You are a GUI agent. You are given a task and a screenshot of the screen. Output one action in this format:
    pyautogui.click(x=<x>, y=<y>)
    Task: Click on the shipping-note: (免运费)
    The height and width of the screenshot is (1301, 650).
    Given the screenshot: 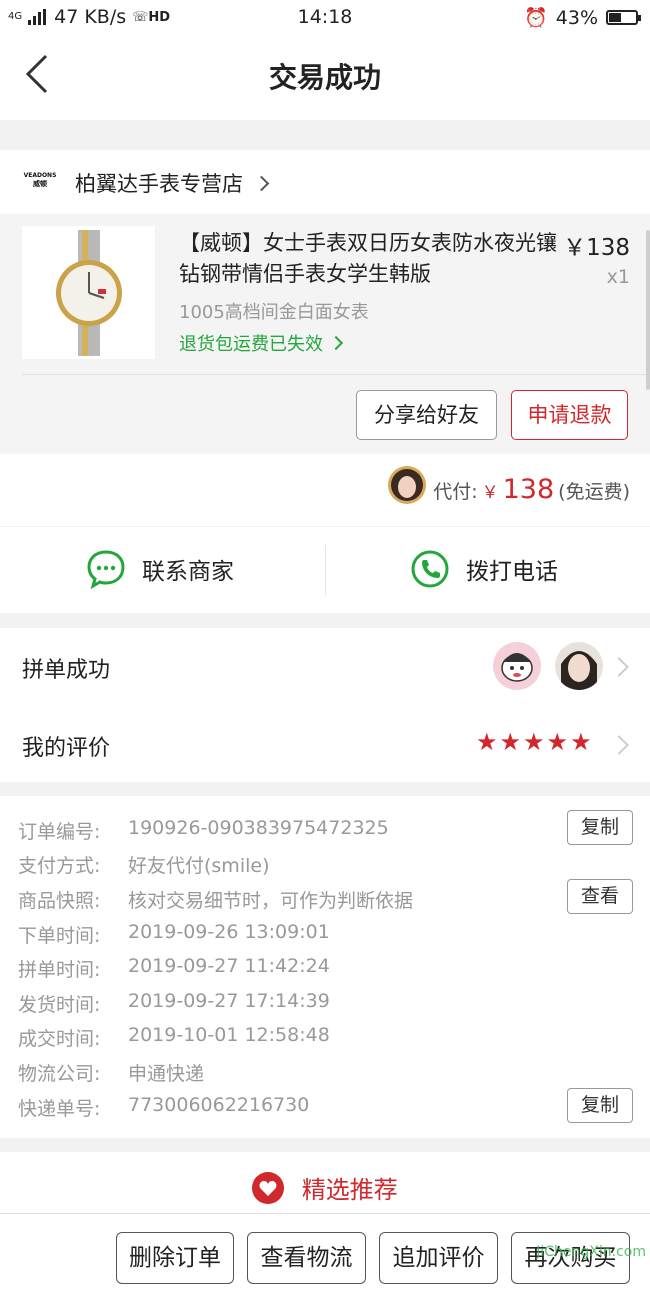 What is the action you would take?
    pyautogui.click(x=594, y=492)
    